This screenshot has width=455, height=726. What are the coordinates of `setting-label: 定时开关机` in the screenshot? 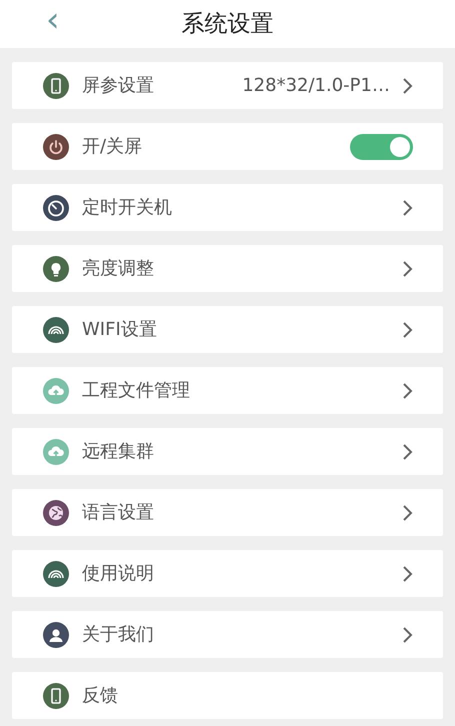 It's located at (127, 208).